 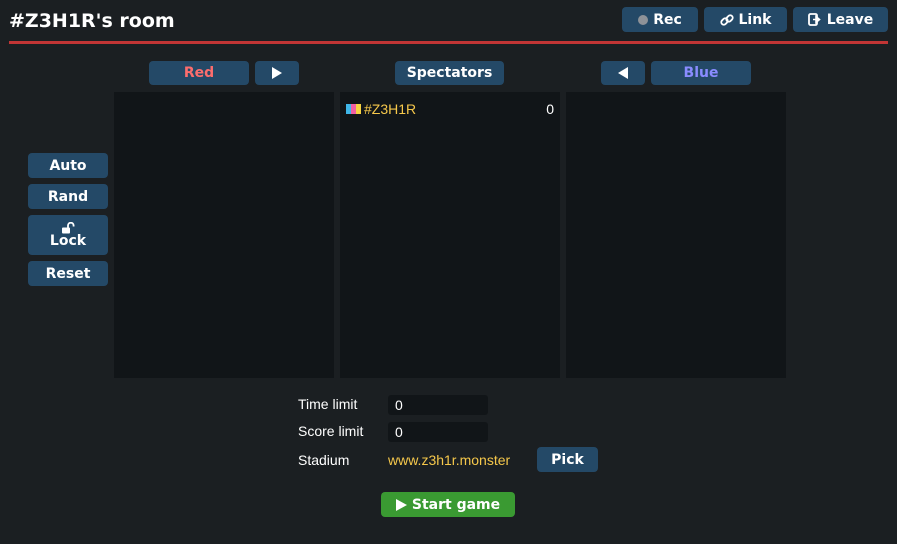 What do you see at coordinates (438, 405) in the screenshot?
I see `time-limit-input` at bounding box center [438, 405].